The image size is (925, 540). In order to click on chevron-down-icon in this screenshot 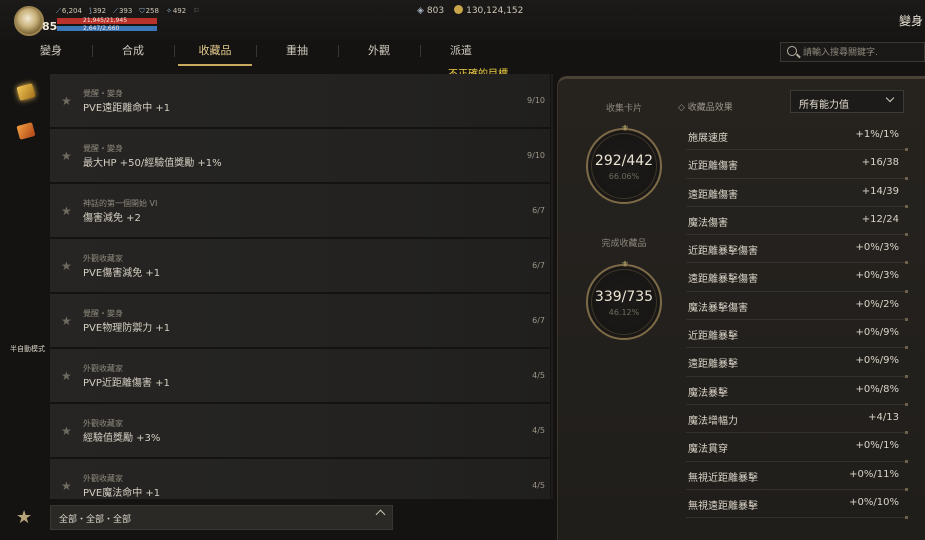, I will do `click(890, 98)`.